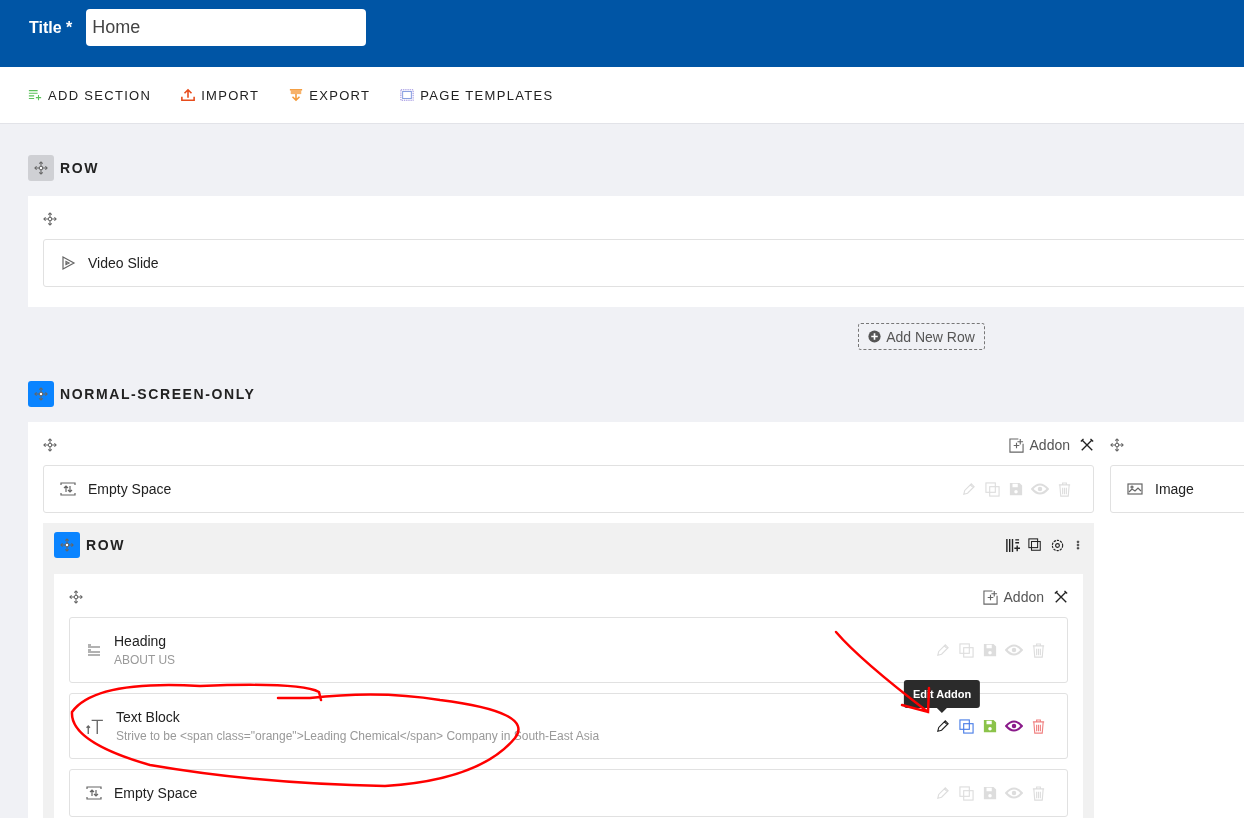  I want to click on addon-item: Heading ABOUT US, so click(568, 650).